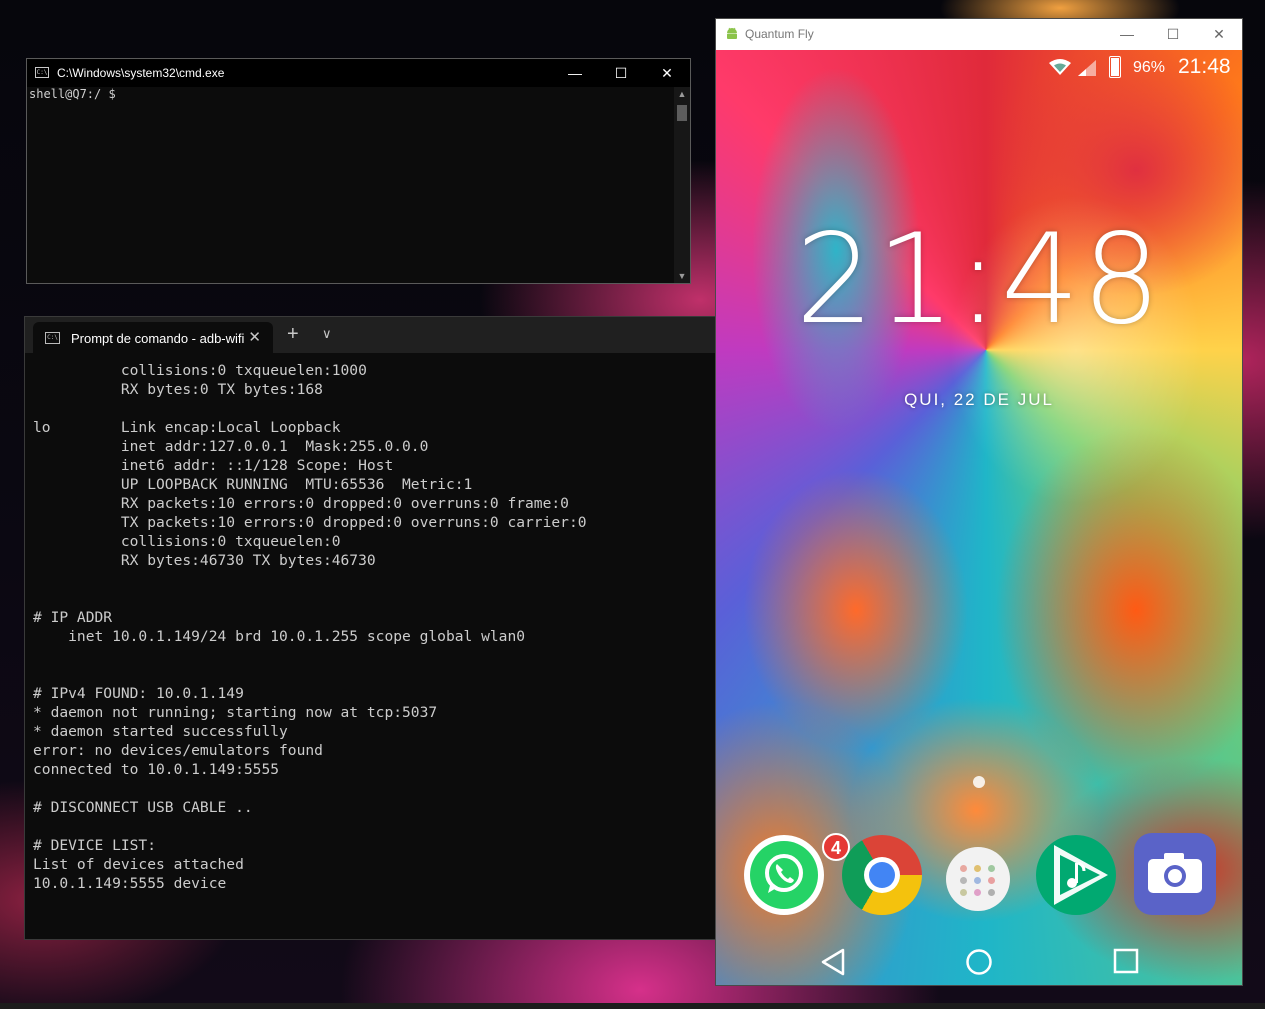 The width and height of the screenshot is (1265, 1009). I want to click on page-indicator, so click(979, 782).